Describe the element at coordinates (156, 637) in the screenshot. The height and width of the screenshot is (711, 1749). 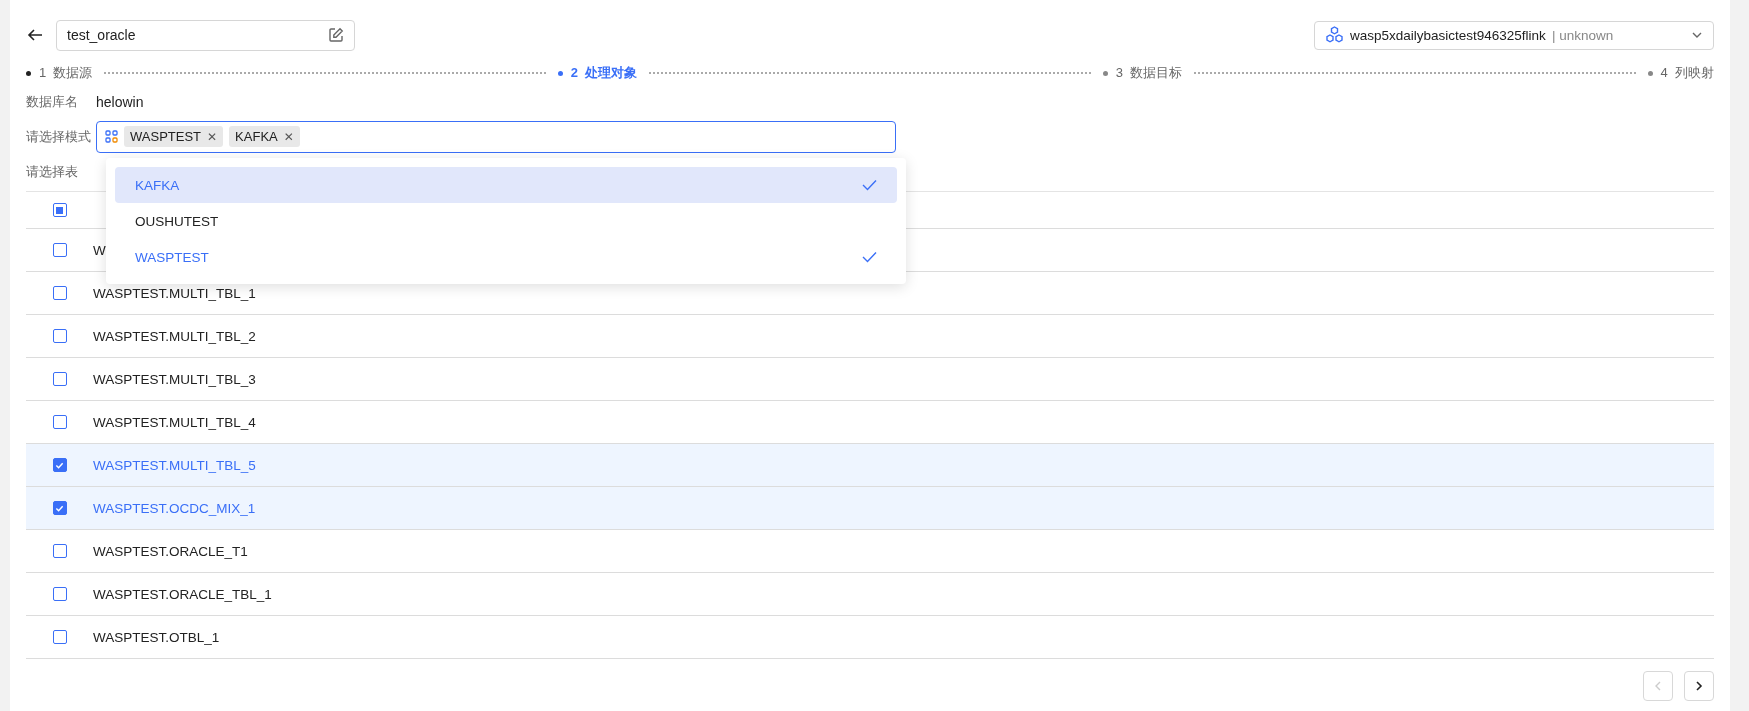
I see `table-name: WASPTEST.OTBL_1` at that location.